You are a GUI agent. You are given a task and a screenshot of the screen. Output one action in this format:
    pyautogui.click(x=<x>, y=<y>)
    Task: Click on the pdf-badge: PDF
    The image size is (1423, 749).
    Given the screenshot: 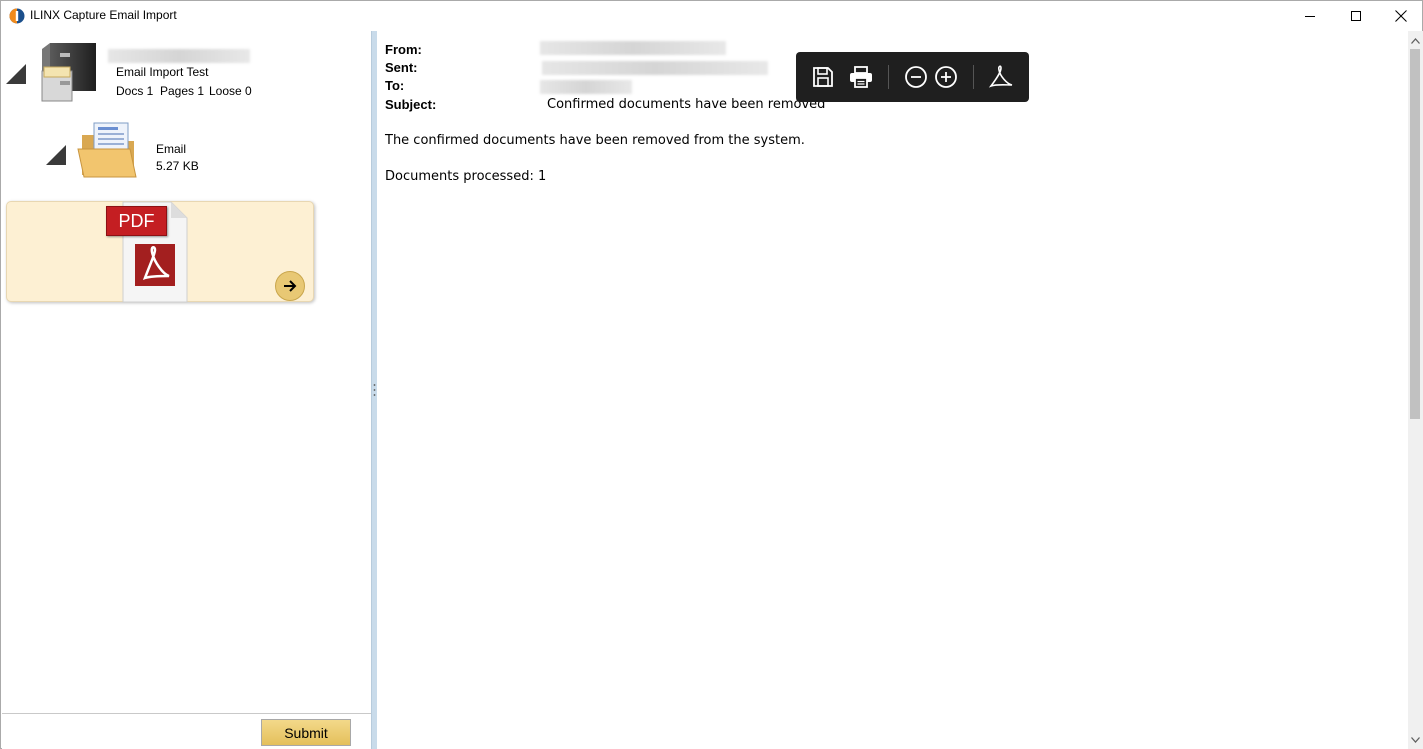 What is the action you would take?
    pyautogui.click(x=136, y=221)
    